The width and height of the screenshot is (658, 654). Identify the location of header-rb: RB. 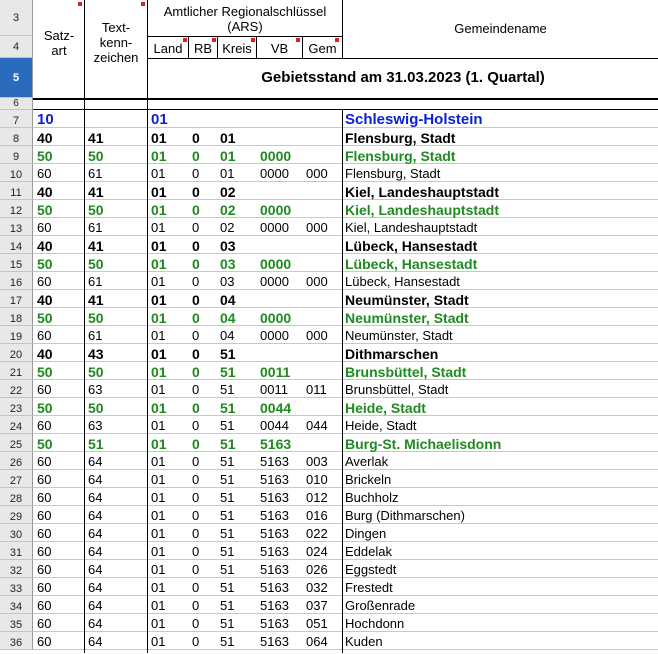
(203, 48).